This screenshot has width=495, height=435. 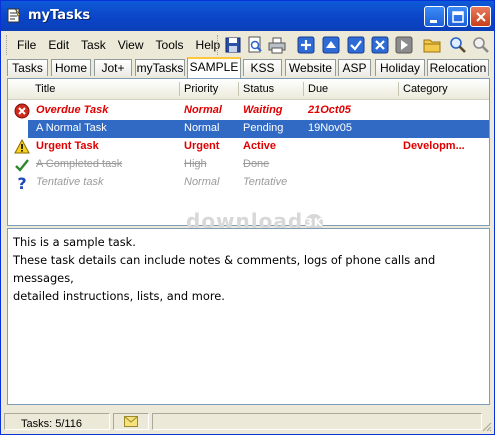 What do you see at coordinates (256, 164) in the screenshot?
I see `task-status: Done` at bounding box center [256, 164].